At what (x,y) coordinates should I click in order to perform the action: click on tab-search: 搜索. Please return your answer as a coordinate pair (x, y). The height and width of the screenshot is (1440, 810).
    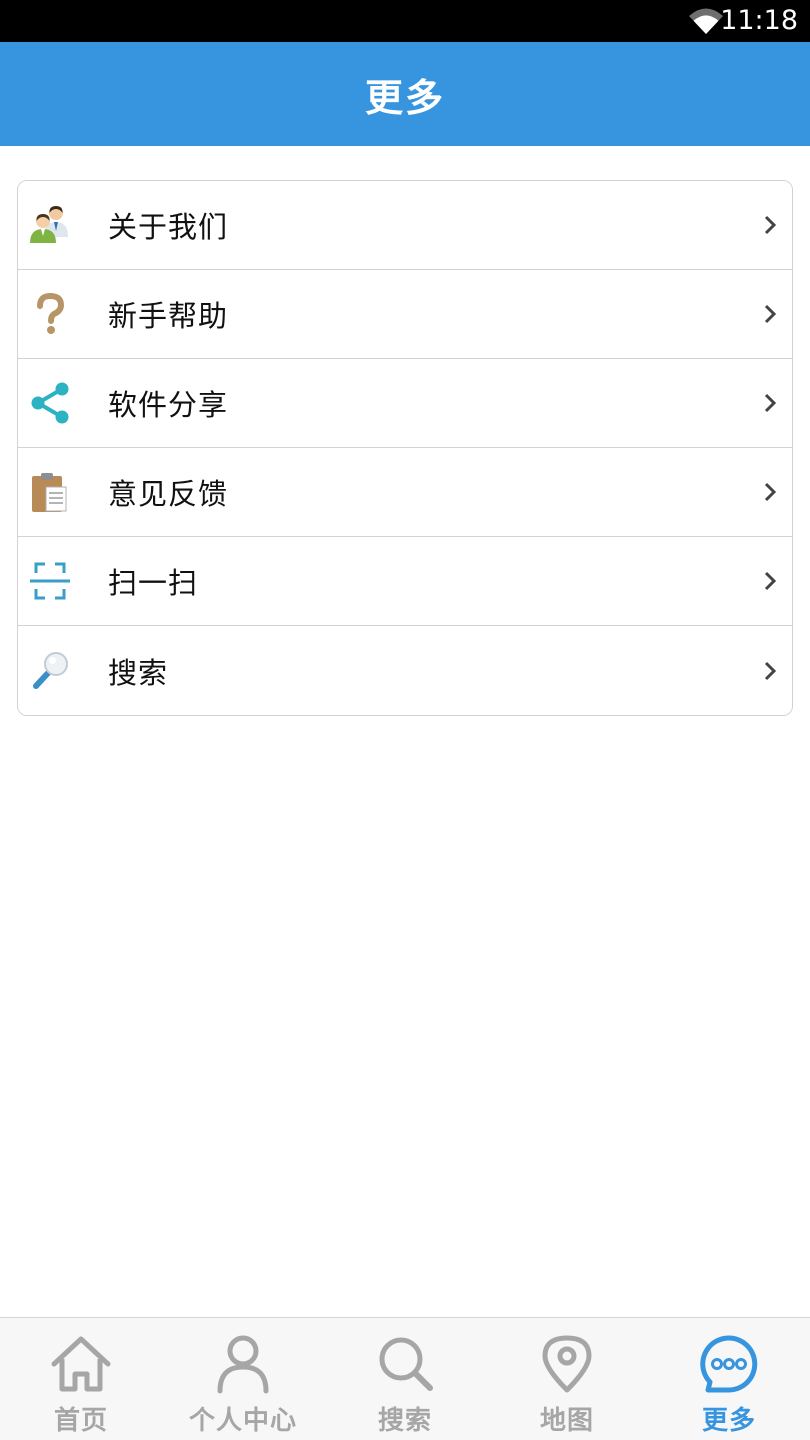
    Looking at the image, I should click on (405, 1379).